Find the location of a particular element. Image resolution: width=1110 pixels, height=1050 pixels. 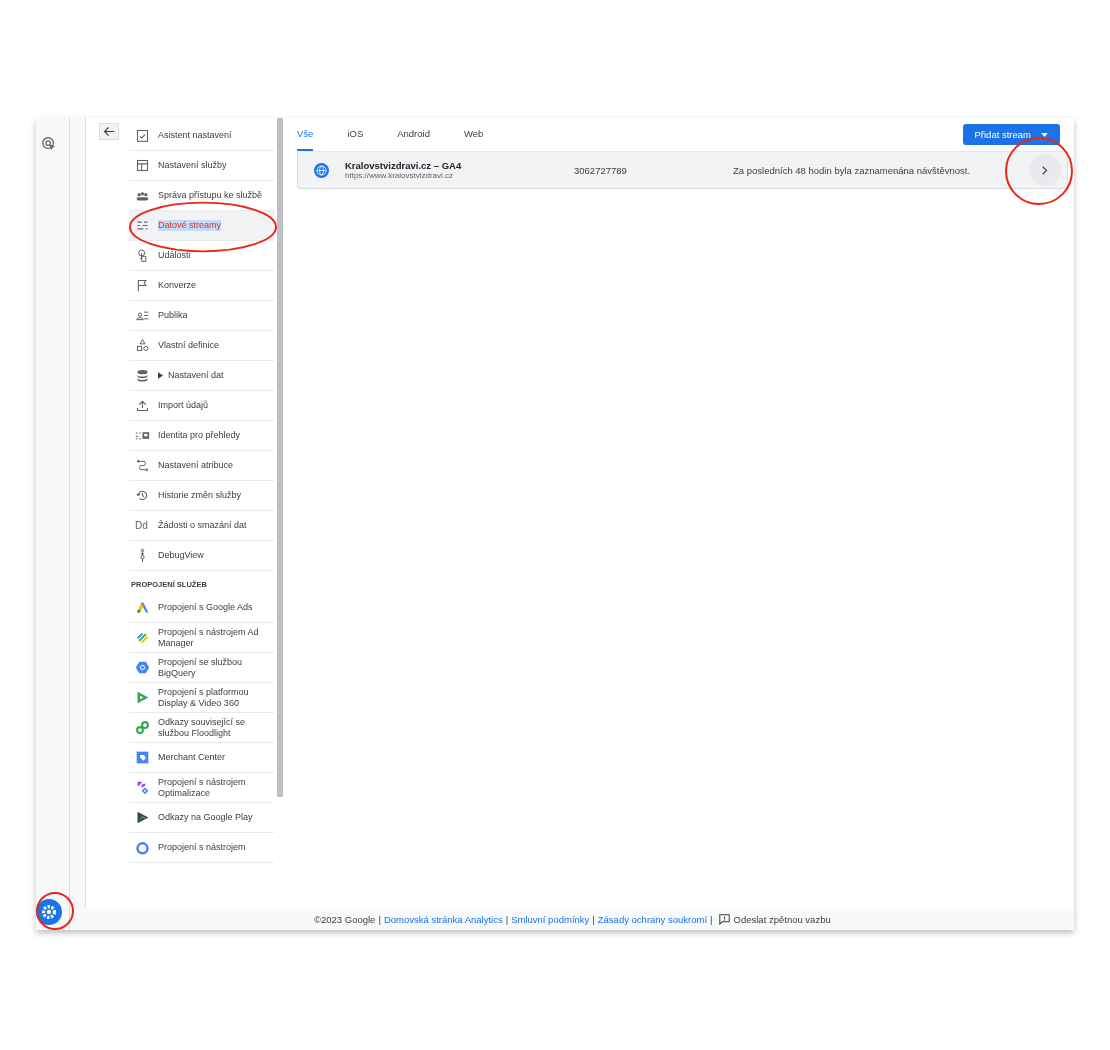

footer-link: Zásady ochrany soukromí is located at coordinates (652, 919).